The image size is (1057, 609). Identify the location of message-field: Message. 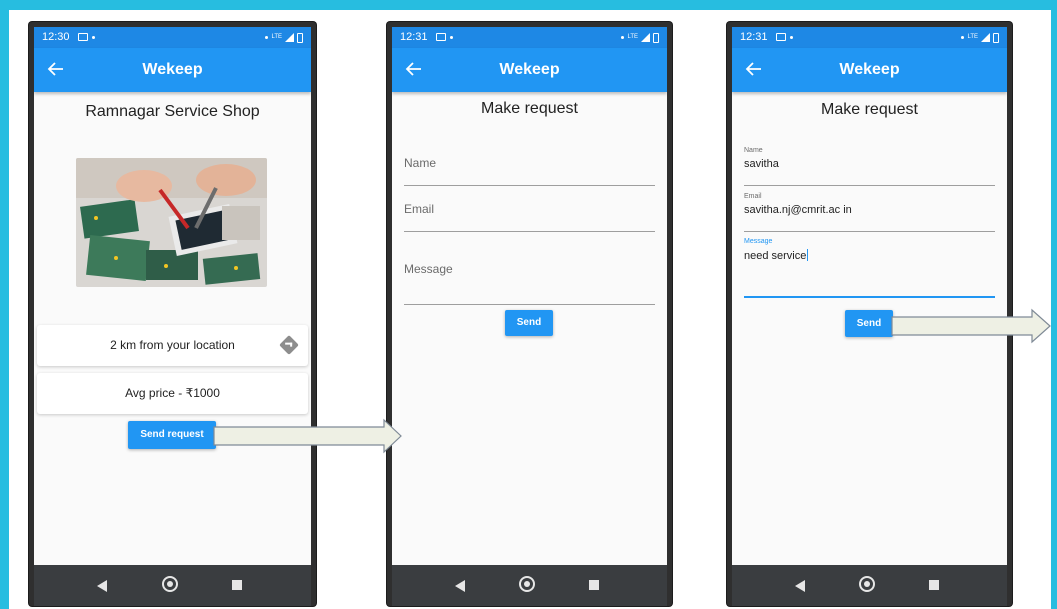
(529, 282).